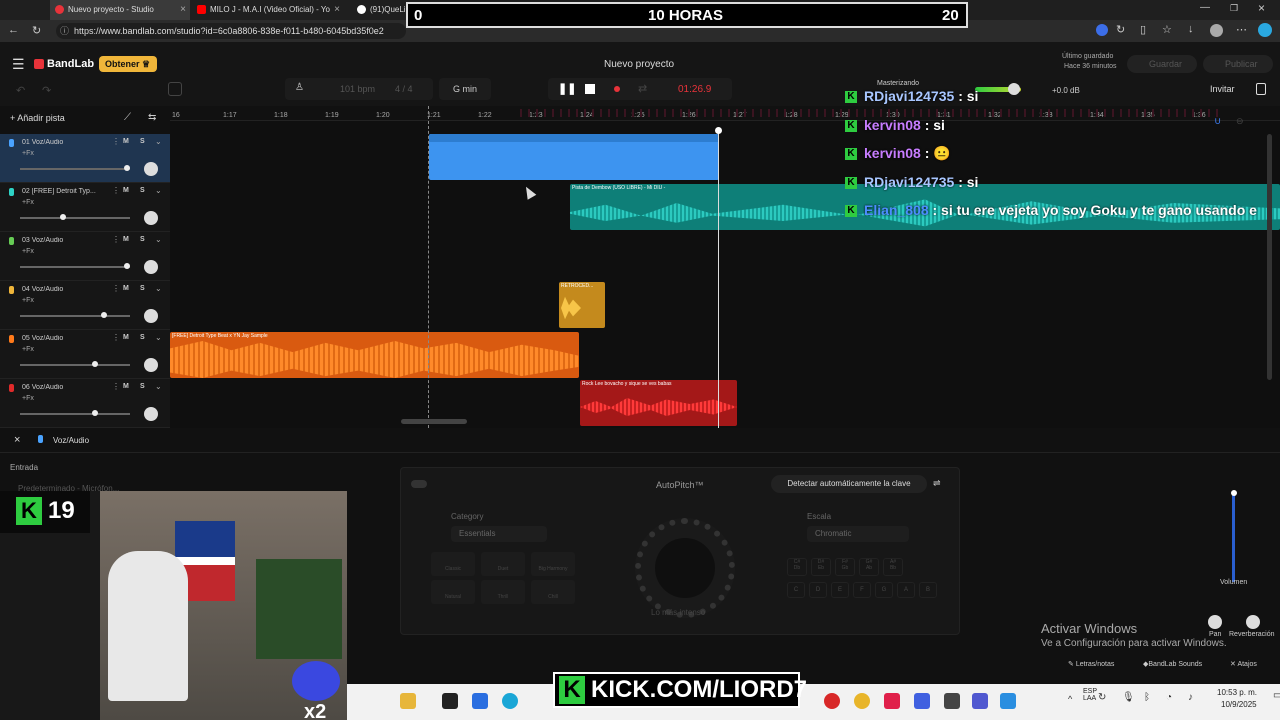  What do you see at coordinates (453, 592) in the screenshot?
I see `preset-button: Natural` at bounding box center [453, 592].